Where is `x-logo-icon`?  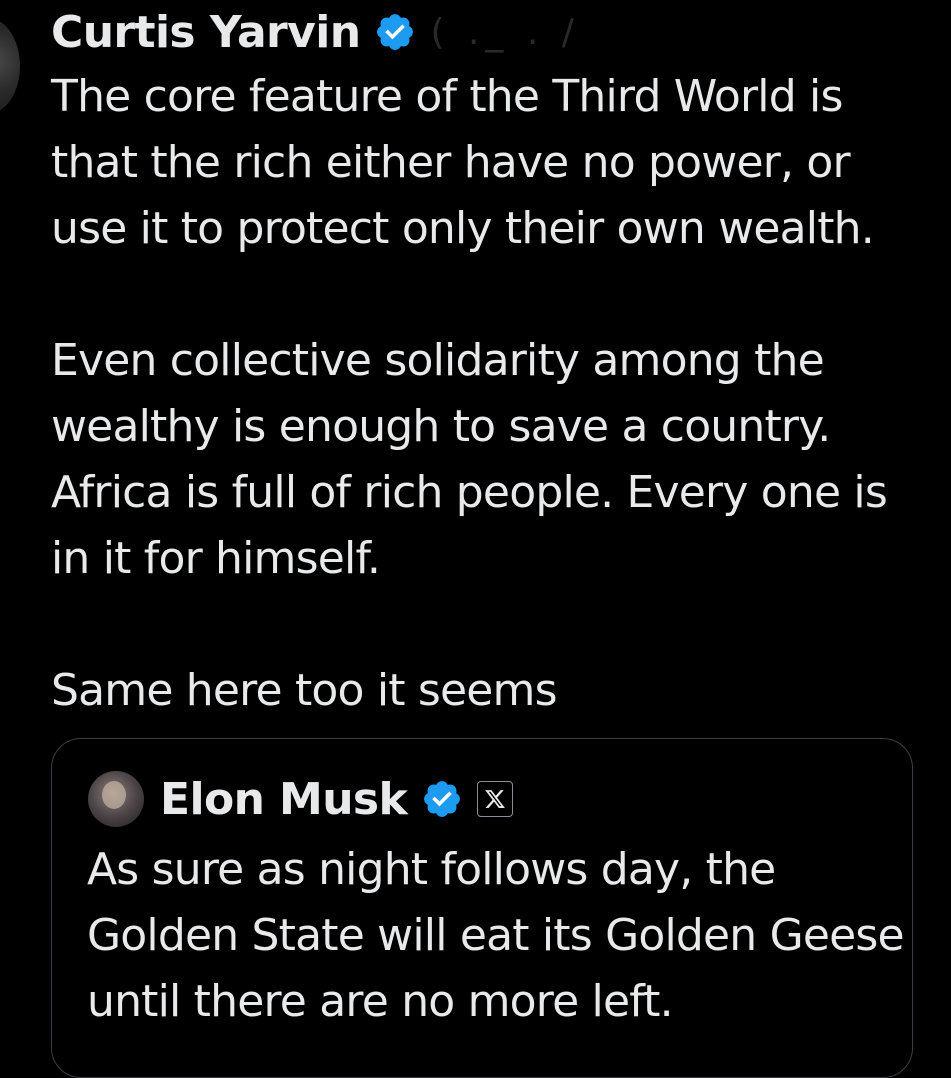
x-logo-icon is located at coordinates (495, 799).